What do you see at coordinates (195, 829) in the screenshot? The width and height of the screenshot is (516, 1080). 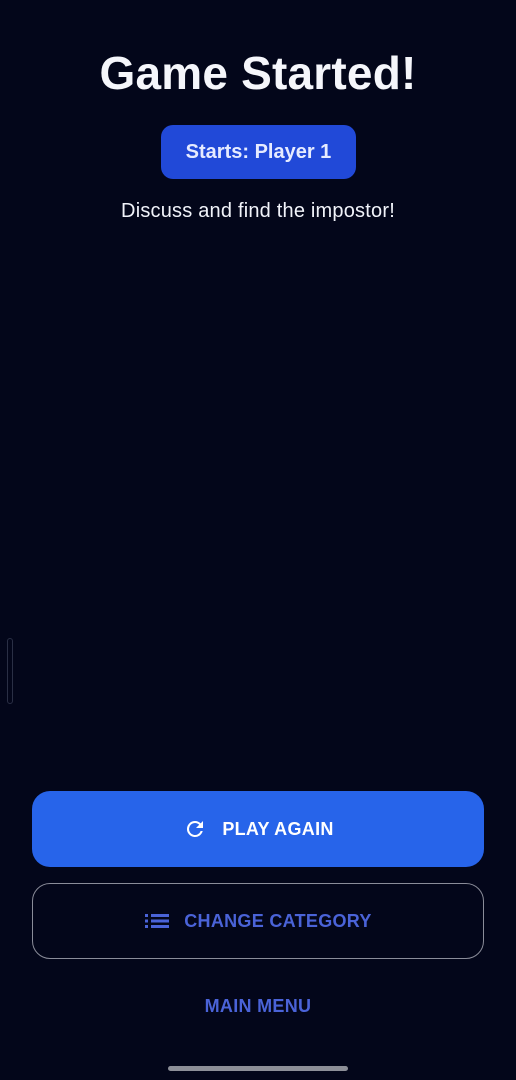 I see `refresh-icon` at bounding box center [195, 829].